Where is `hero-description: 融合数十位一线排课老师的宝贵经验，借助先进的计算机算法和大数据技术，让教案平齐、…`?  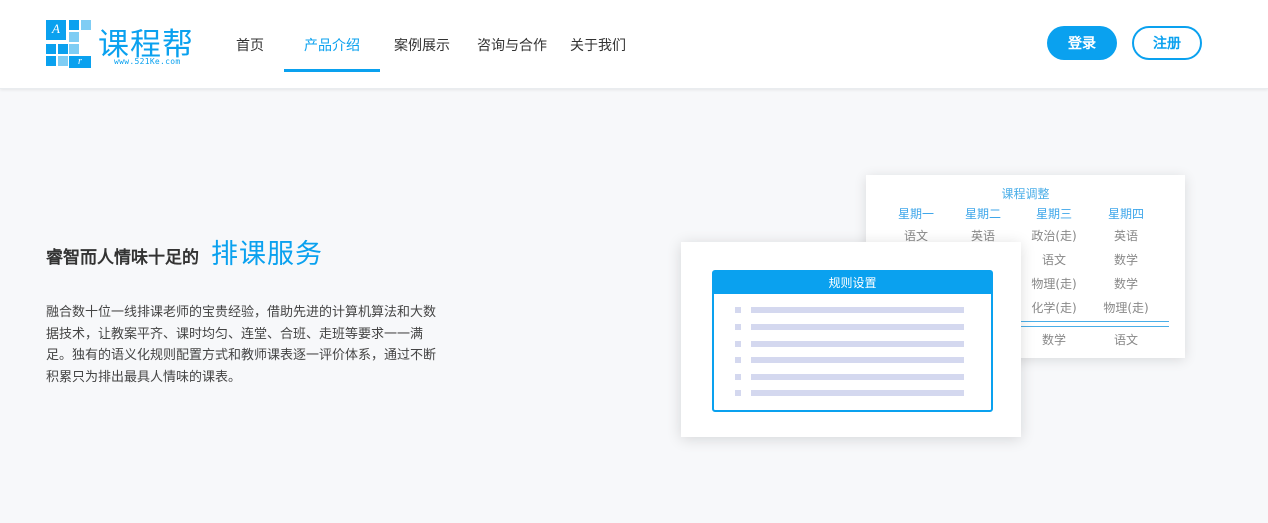
hero-description: 融合数十位一线排课老师的宝贵经验，借助先进的计算机算法和大数据技术，让教案平齐、… is located at coordinates (241, 345).